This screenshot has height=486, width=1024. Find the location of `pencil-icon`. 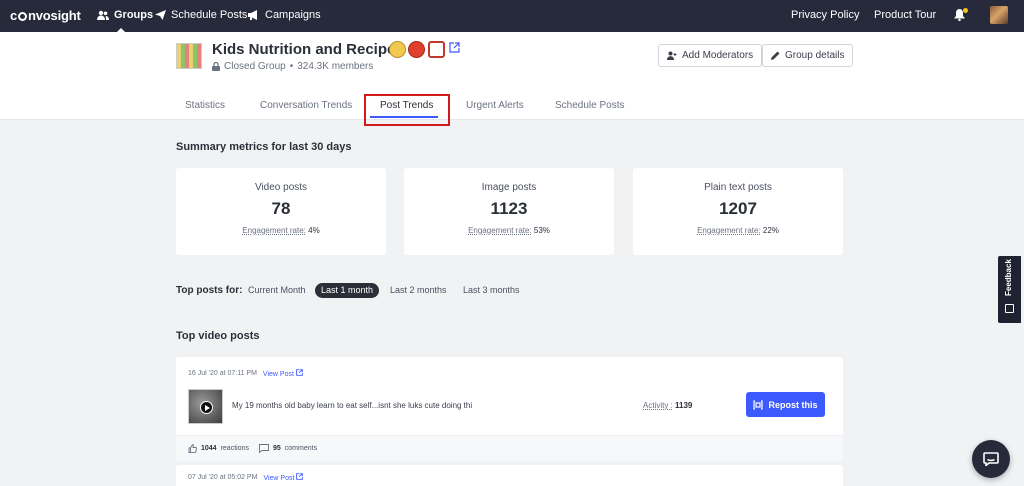

pencil-icon is located at coordinates (775, 55).